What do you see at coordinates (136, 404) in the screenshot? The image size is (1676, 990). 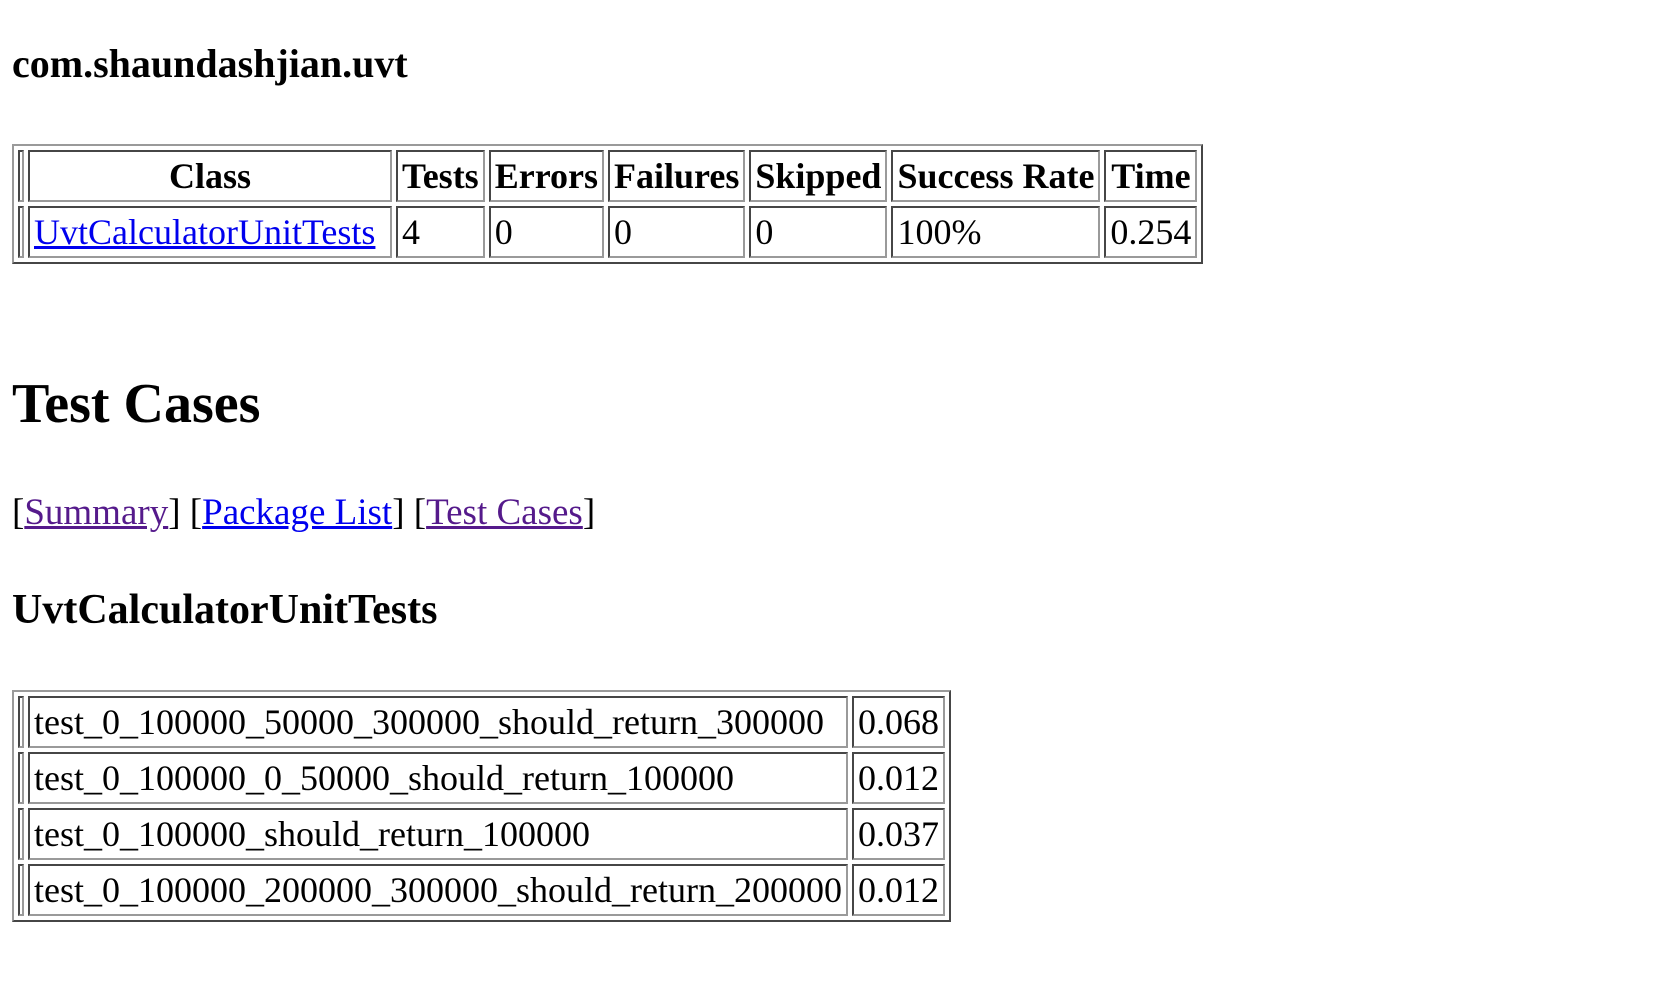 I see `test-cases-heading: Test Cases` at bounding box center [136, 404].